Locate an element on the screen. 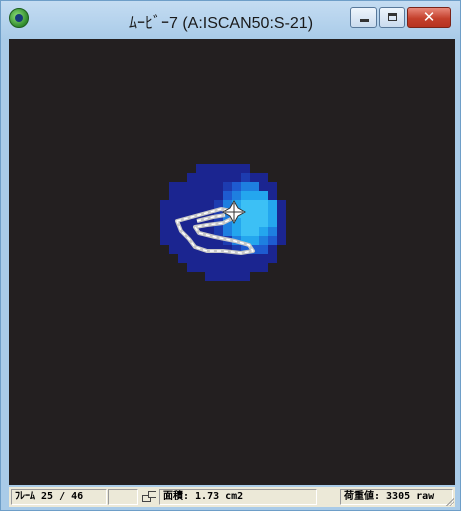 The image size is (461, 511). intensity-readout: 荷重値: 3305 raw is located at coordinates (396, 497).